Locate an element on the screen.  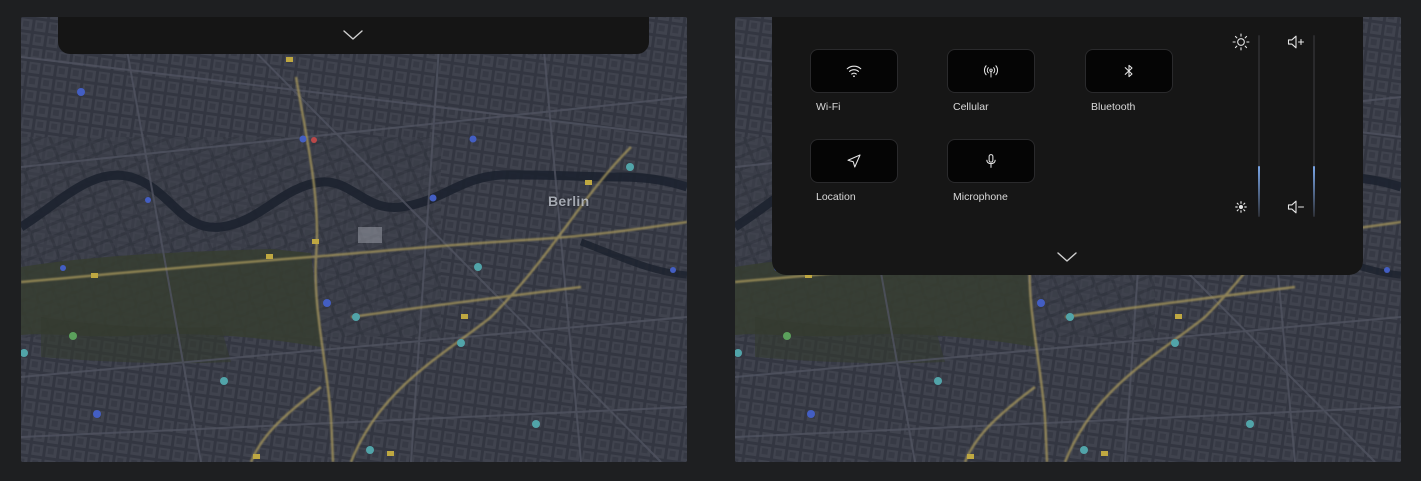
brightness-slider is located at coordinates (1259, 126).